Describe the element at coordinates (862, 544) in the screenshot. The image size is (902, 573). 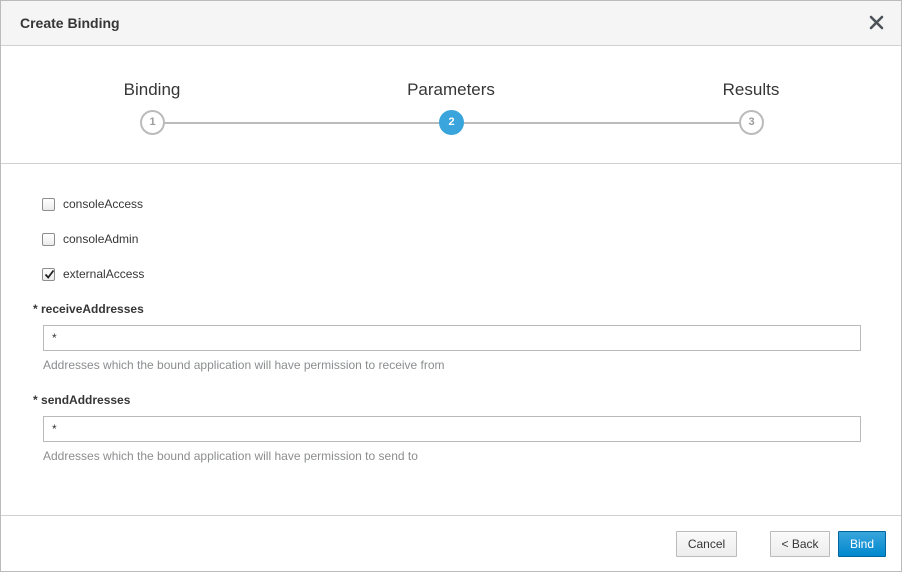
I see `bind-button: Bind` at that location.